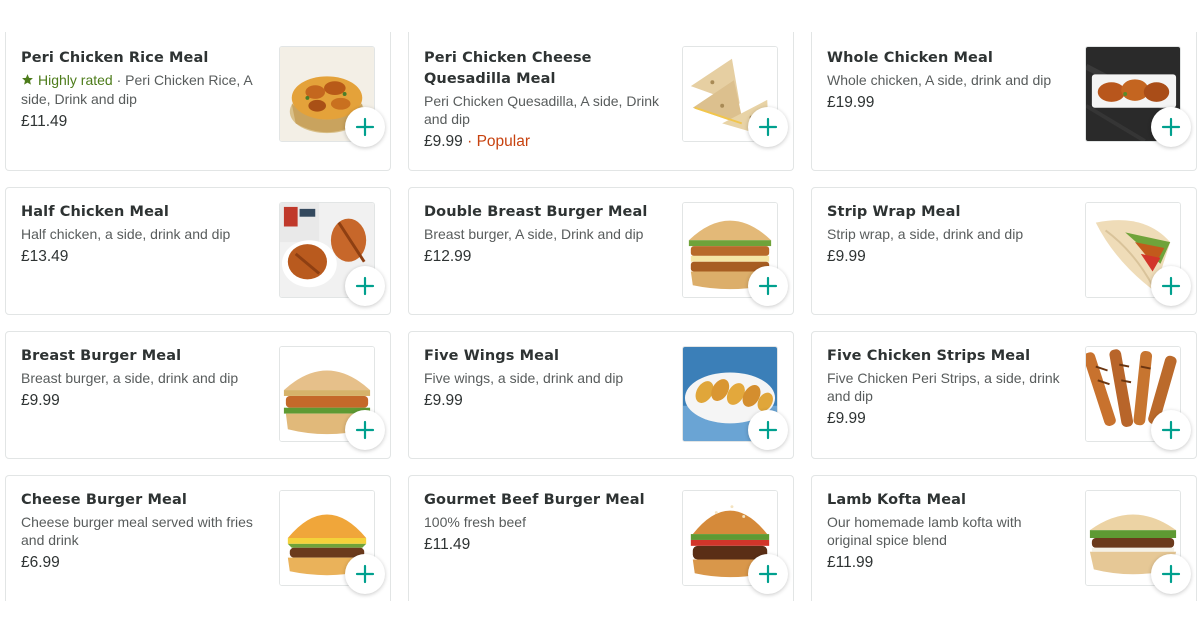 The height and width of the screenshot is (634, 1202). What do you see at coordinates (104, 500) in the screenshot?
I see `item-title: Cheese Burger Meal` at bounding box center [104, 500].